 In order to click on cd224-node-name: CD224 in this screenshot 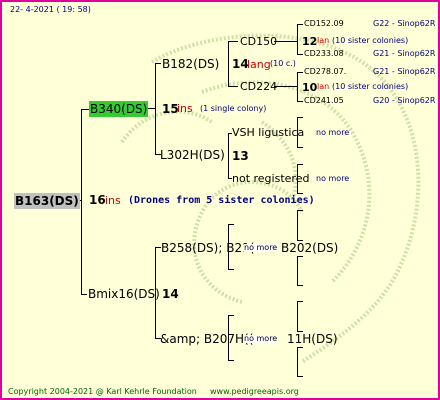, I will do `click(258, 86)`.